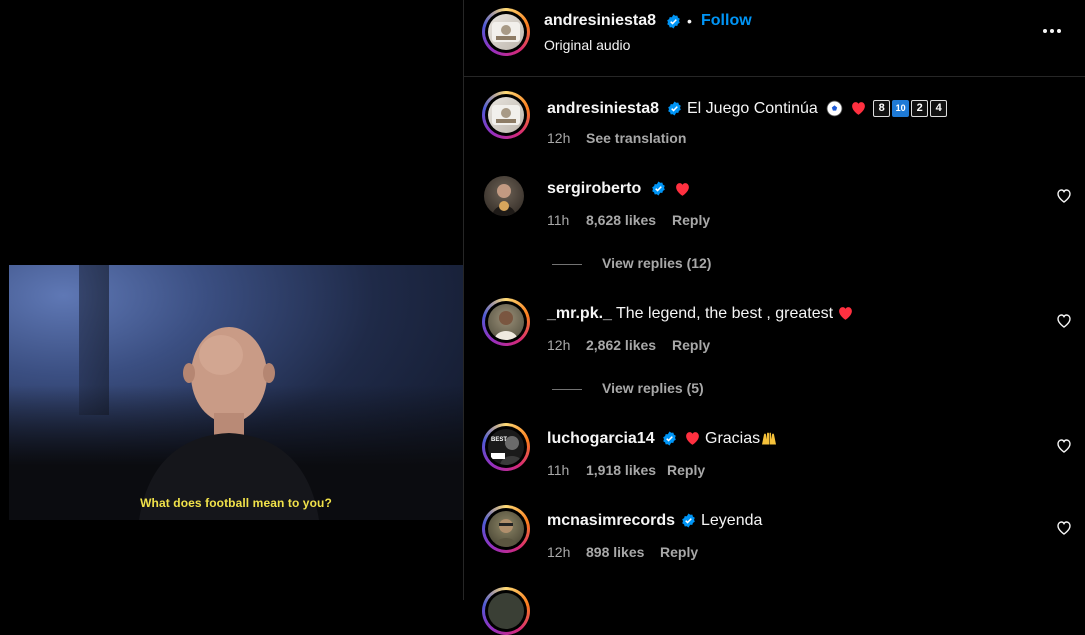 This screenshot has width=1085, height=635. I want to click on comment-likes: 1,918 likes, so click(621, 470).